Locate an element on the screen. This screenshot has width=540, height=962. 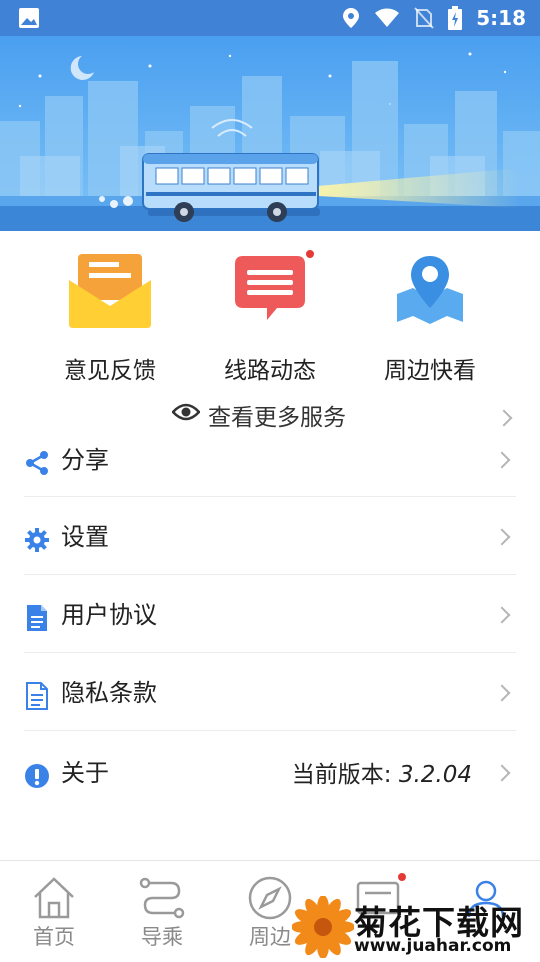
more-services-row: 查看更多服务 is located at coordinates (270, 416).